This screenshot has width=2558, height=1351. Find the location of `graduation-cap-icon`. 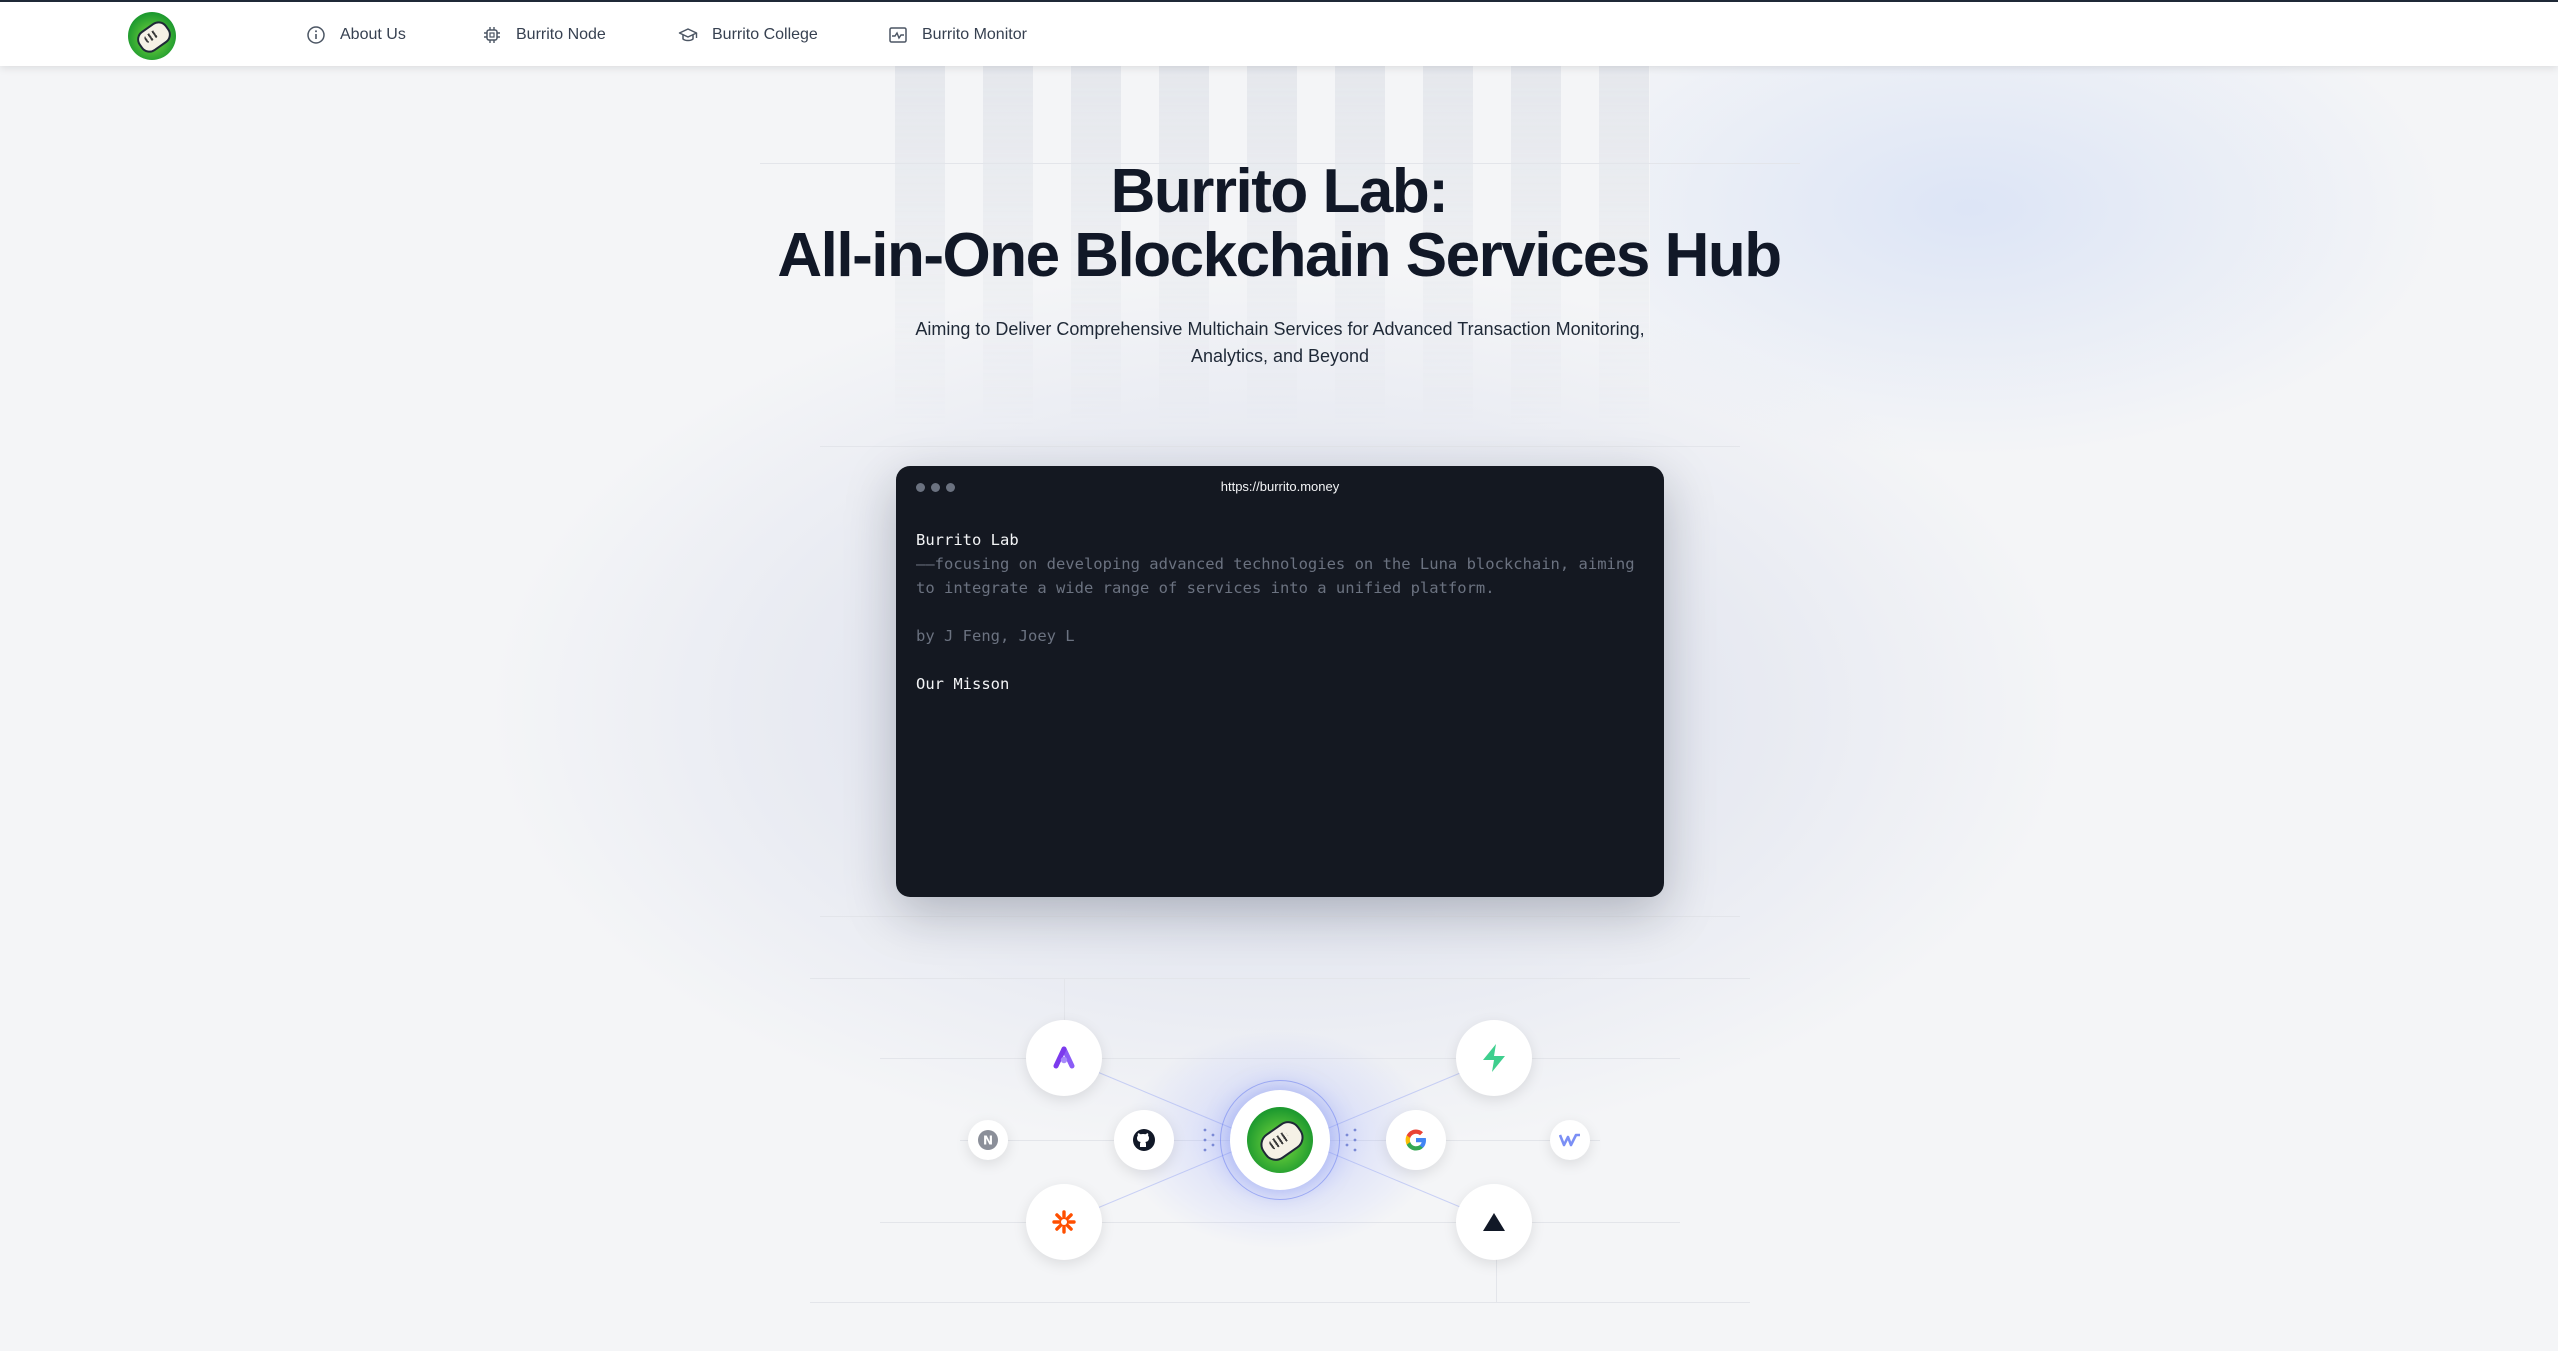

graduation-cap-icon is located at coordinates (688, 35).